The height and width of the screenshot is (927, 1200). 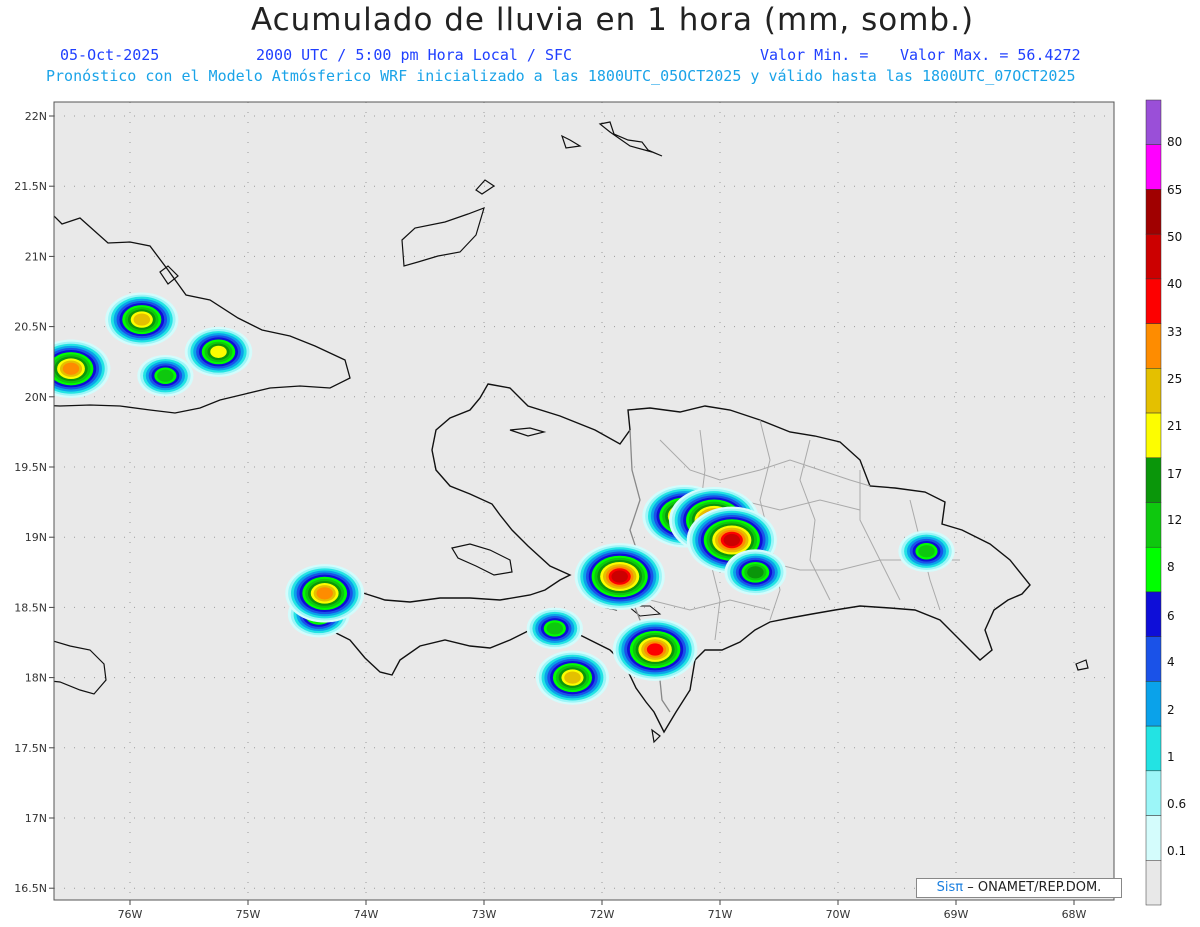 I want to click on colorbar-label: 40, so click(x=1174, y=284).